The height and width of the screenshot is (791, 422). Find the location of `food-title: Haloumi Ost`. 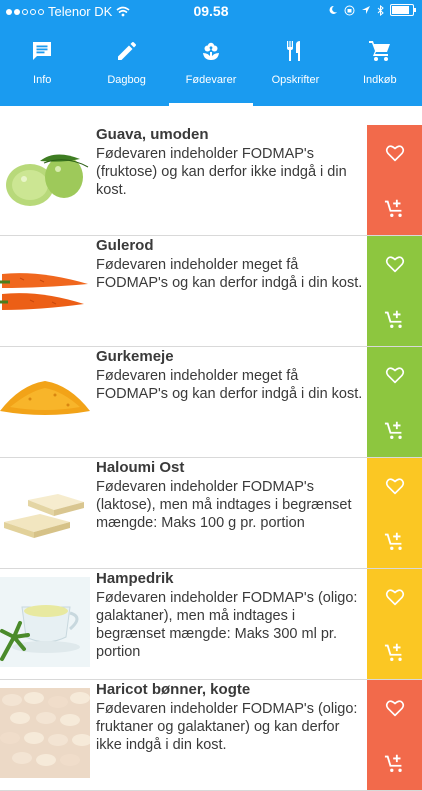

food-title: Haloumi Ost is located at coordinates (140, 467).